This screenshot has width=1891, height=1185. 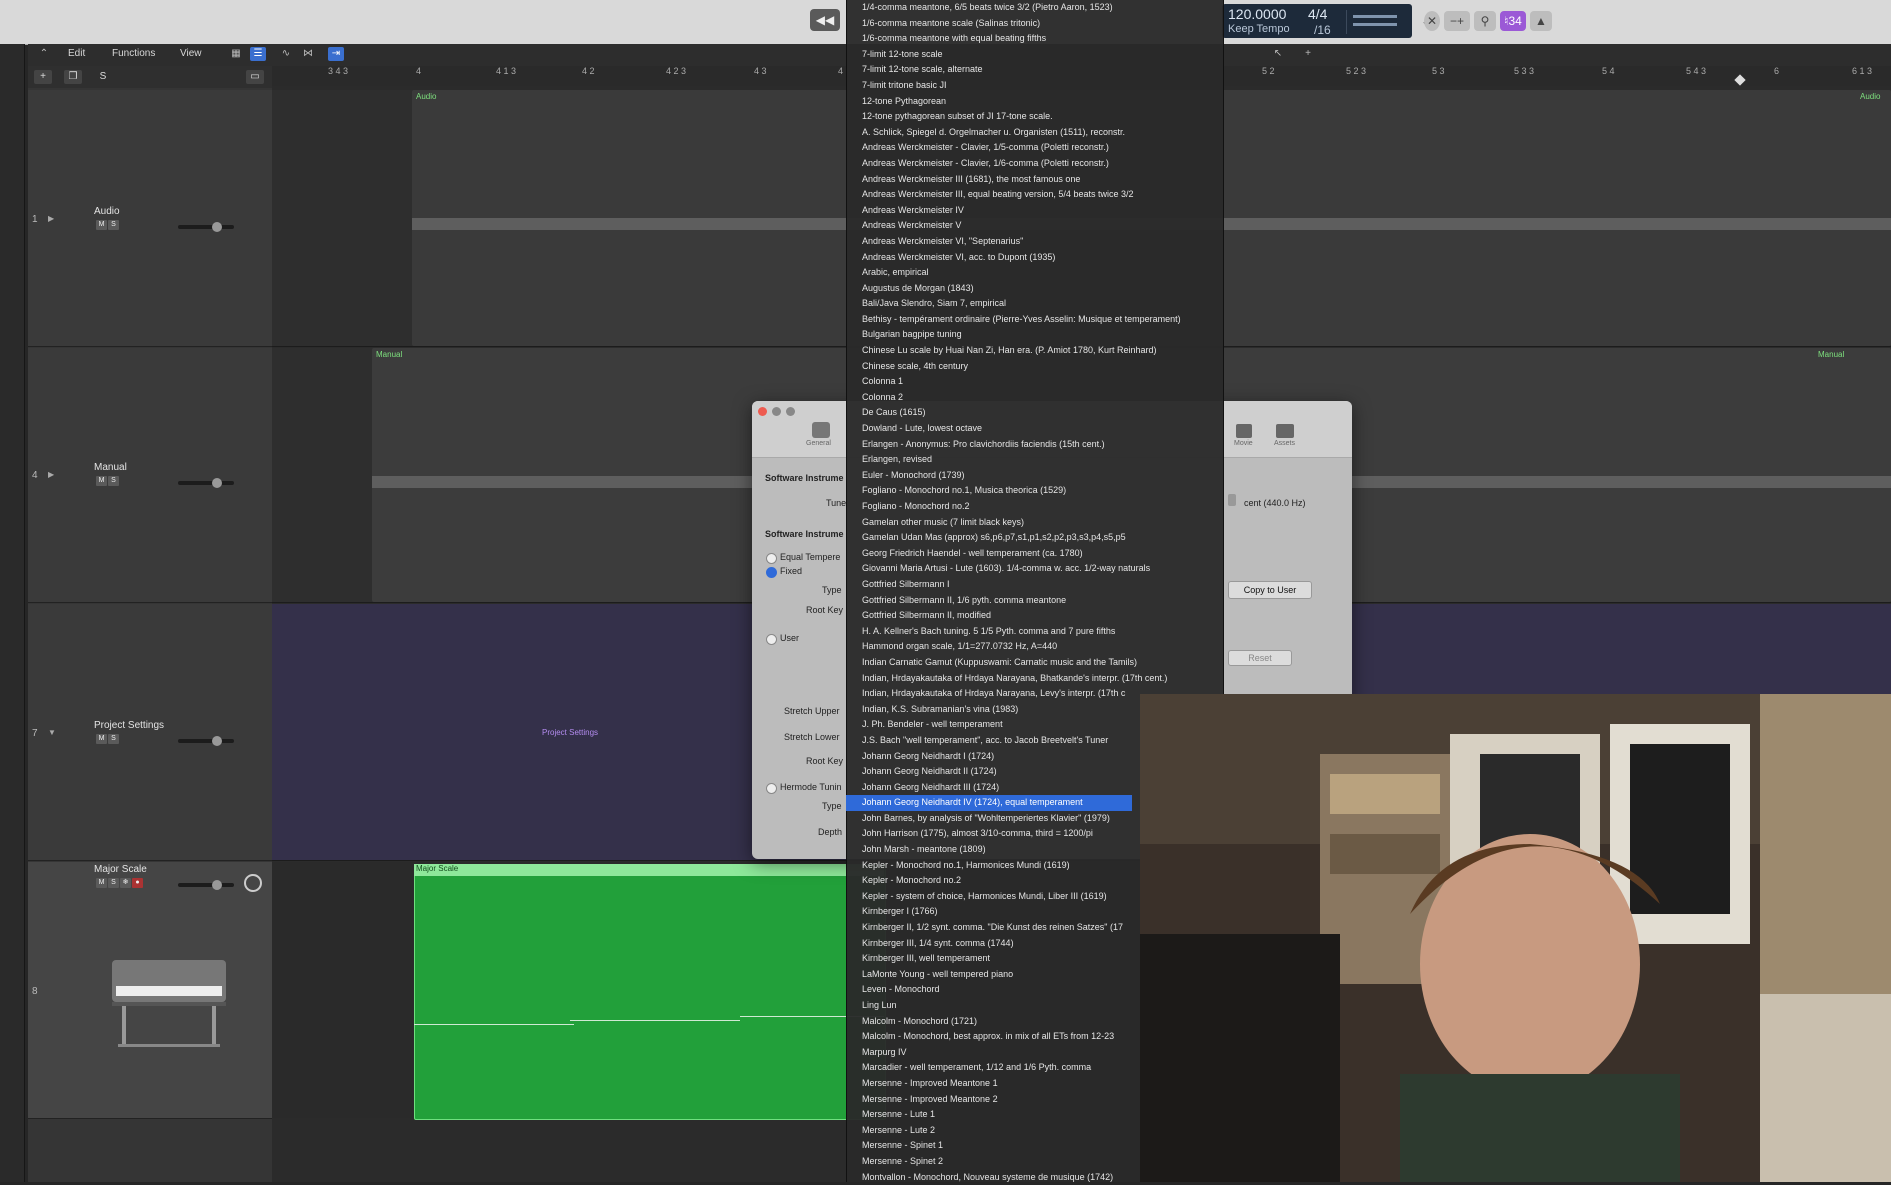 I want to click on tuning-menu-item: 7-limit 12-tone scale, alternate, so click(x=1034, y=70).